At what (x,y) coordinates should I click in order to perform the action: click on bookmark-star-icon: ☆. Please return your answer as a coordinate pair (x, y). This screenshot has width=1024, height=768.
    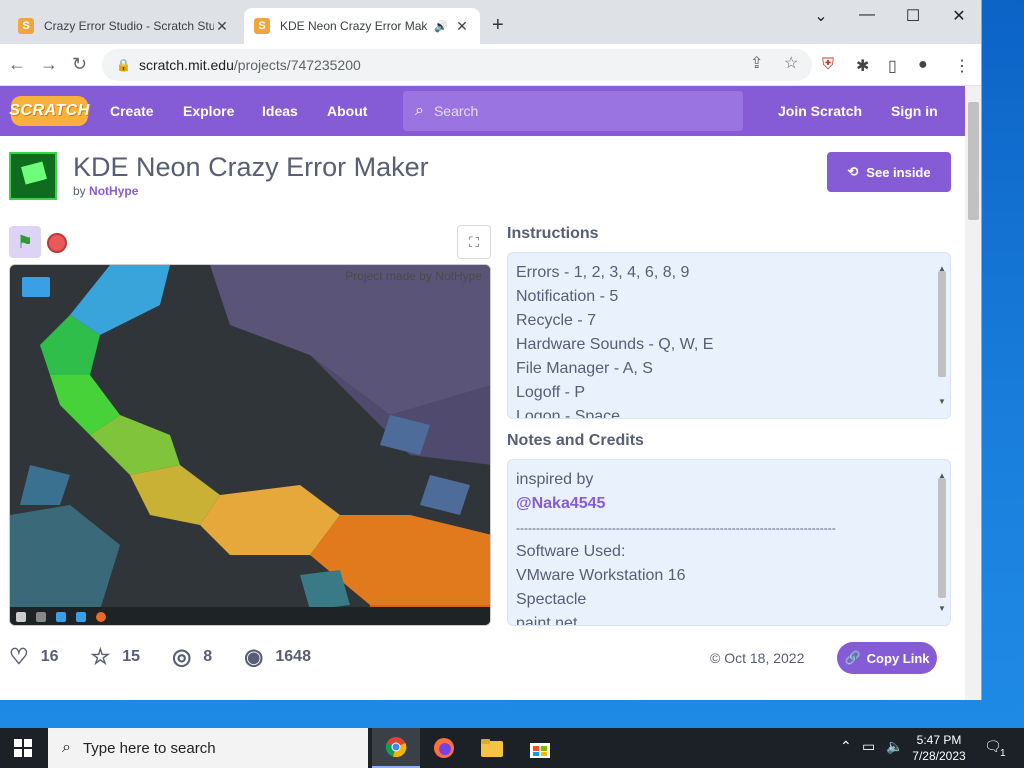
    Looking at the image, I should click on (791, 63).